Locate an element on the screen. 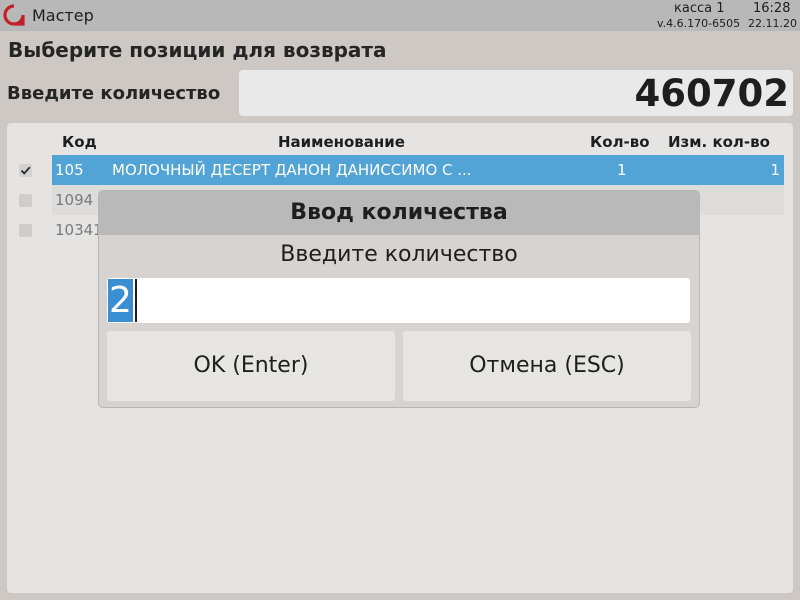 Image resolution: width=800 pixels, height=600 pixels. quantity-input: 2 is located at coordinates (398, 300).